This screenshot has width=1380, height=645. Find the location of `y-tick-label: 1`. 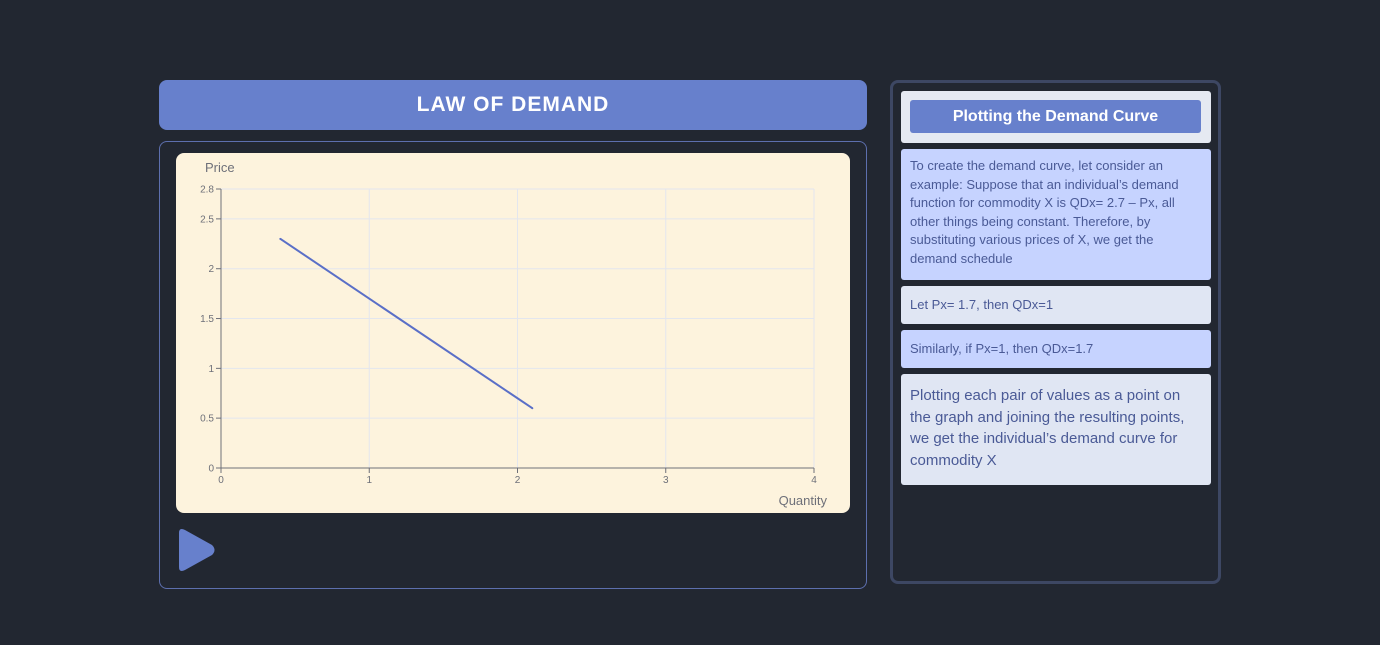

y-tick-label: 1 is located at coordinates (211, 369).